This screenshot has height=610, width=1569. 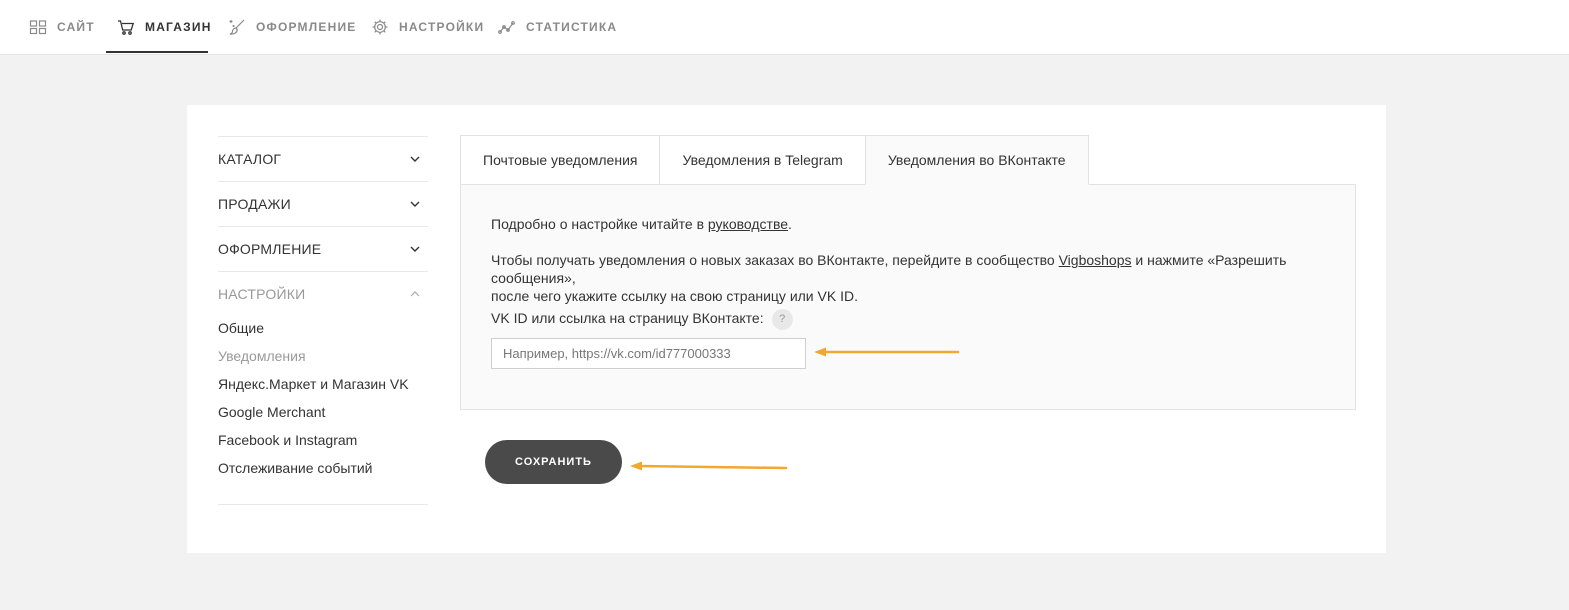 What do you see at coordinates (442, 27) in the screenshot?
I see `nav-label: НАСТРОЙКИ` at bounding box center [442, 27].